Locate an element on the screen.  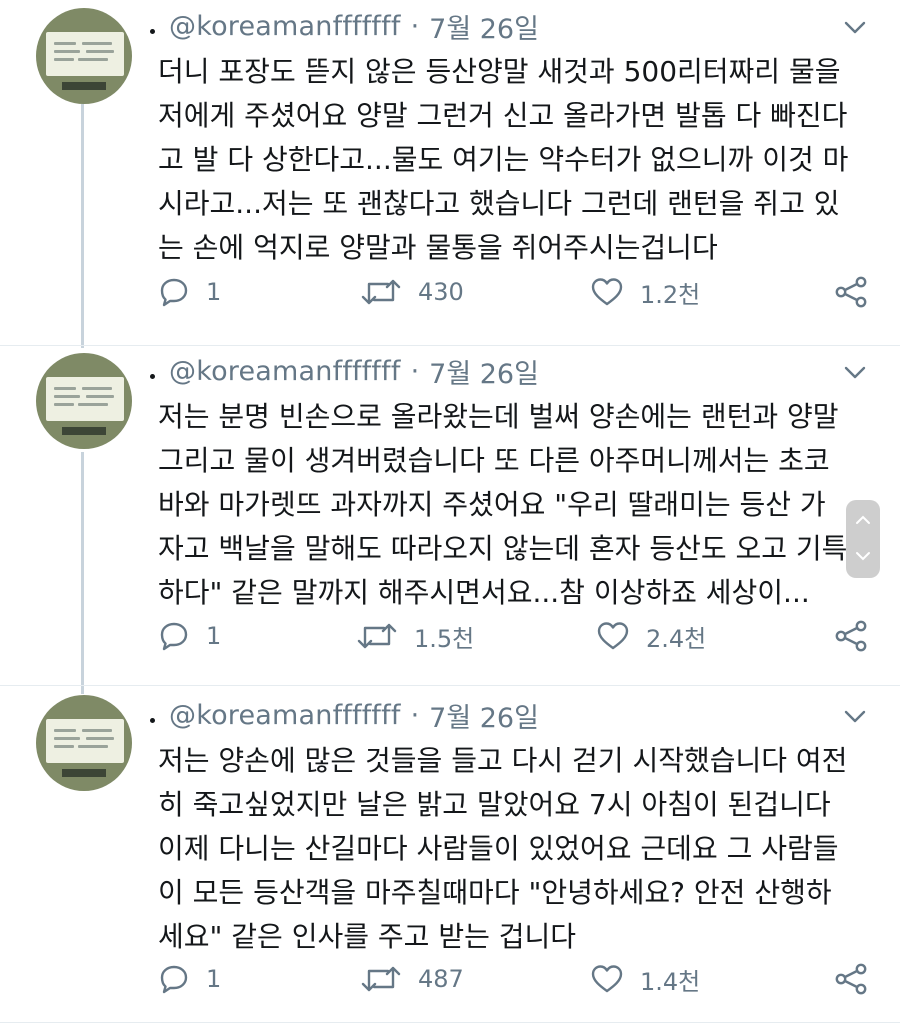
retweet-count: 1.5천 is located at coordinates (444, 638).